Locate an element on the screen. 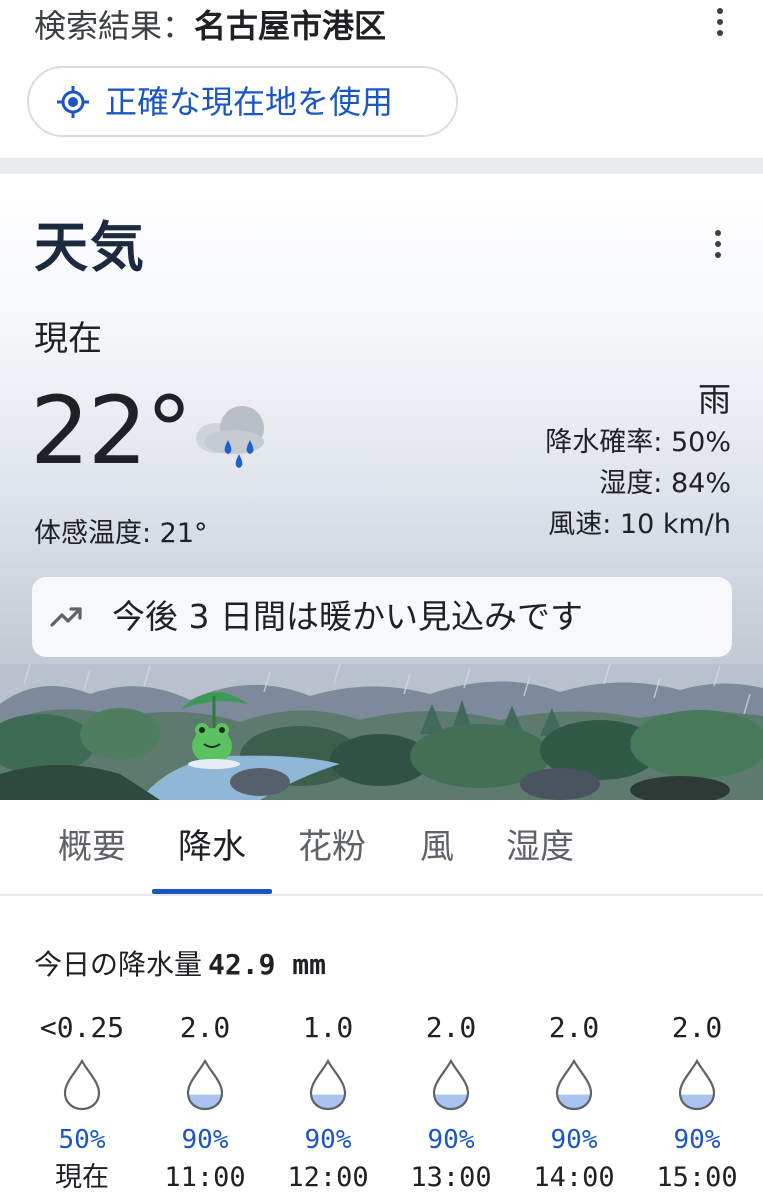 Image resolution: width=763 pixels, height=1200 pixels. hour-item: 2.0 90% 15:00 is located at coordinates (697, 1103).